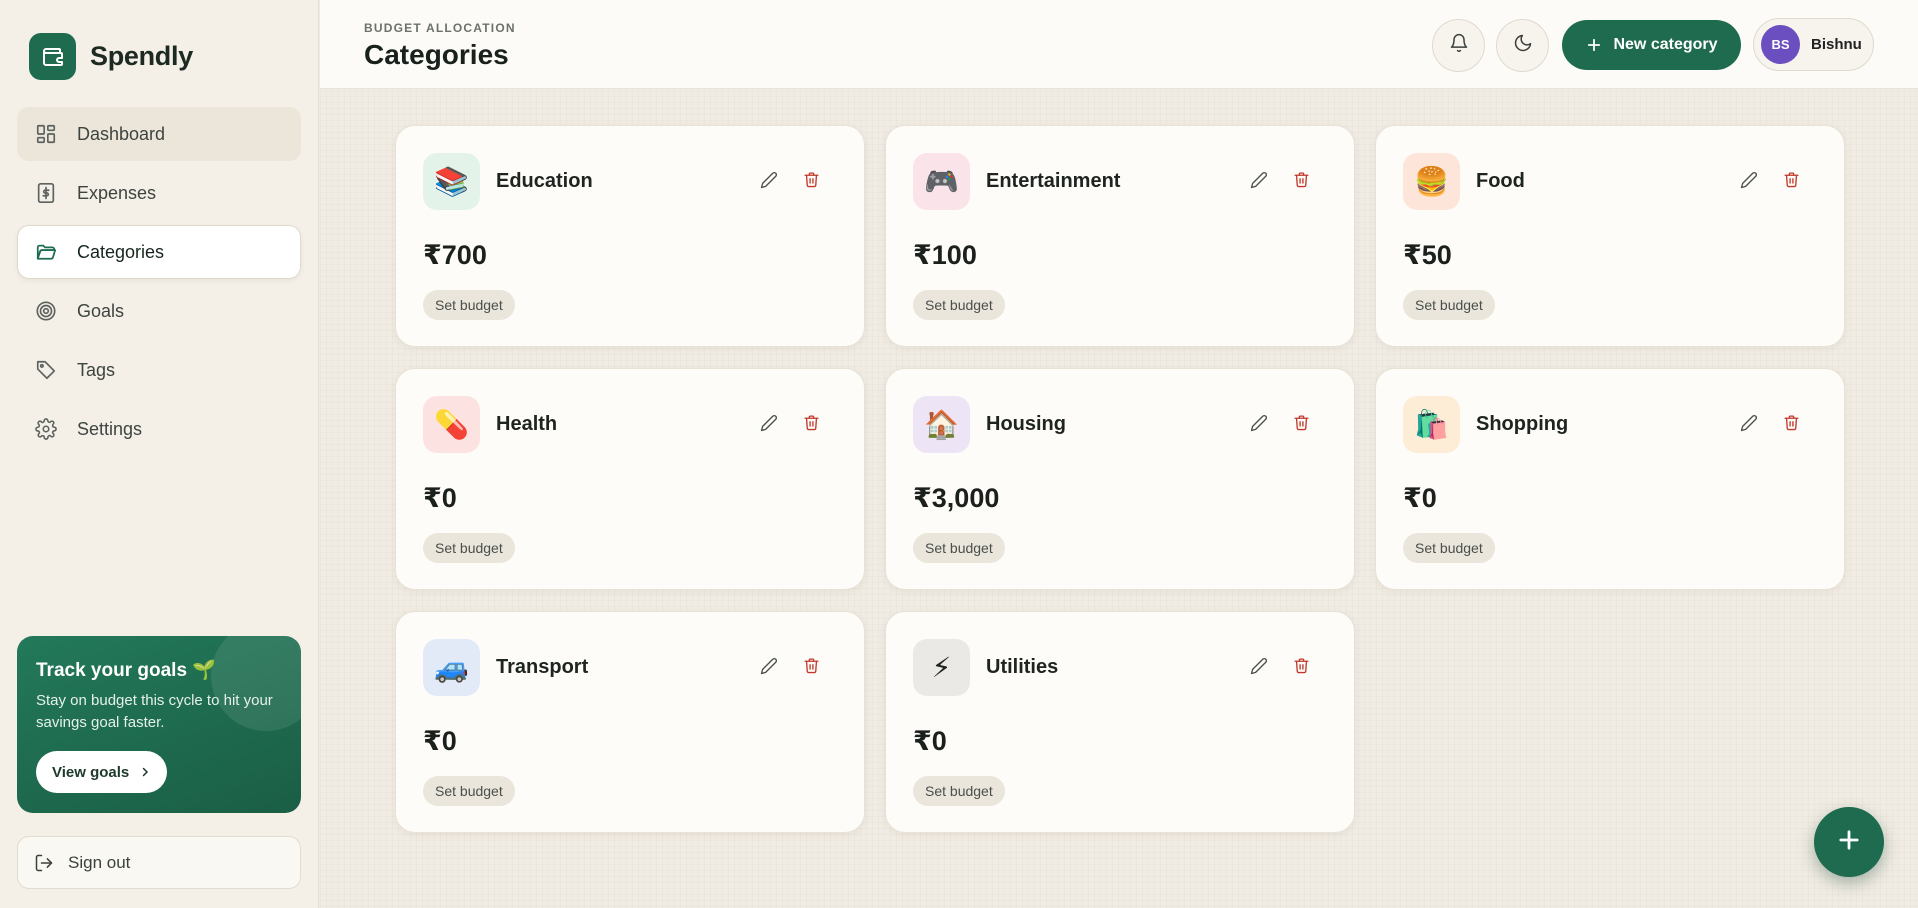 The image size is (1918, 908). What do you see at coordinates (1522, 45) in the screenshot?
I see `theme-toggle-button` at bounding box center [1522, 45].